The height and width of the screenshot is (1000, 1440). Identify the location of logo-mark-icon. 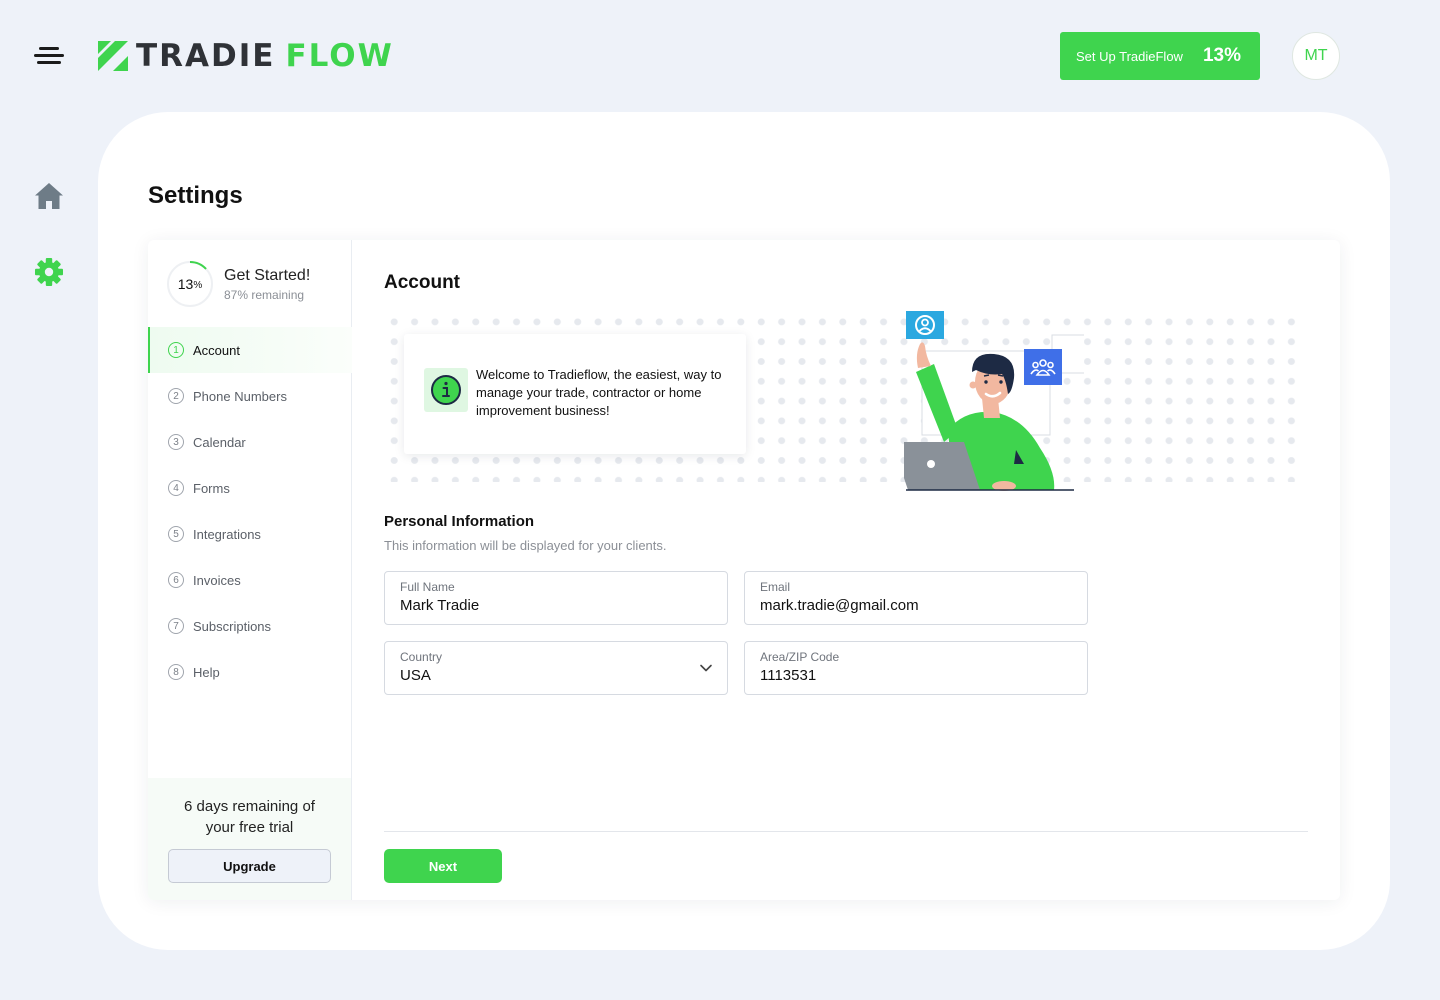
(113, 56).